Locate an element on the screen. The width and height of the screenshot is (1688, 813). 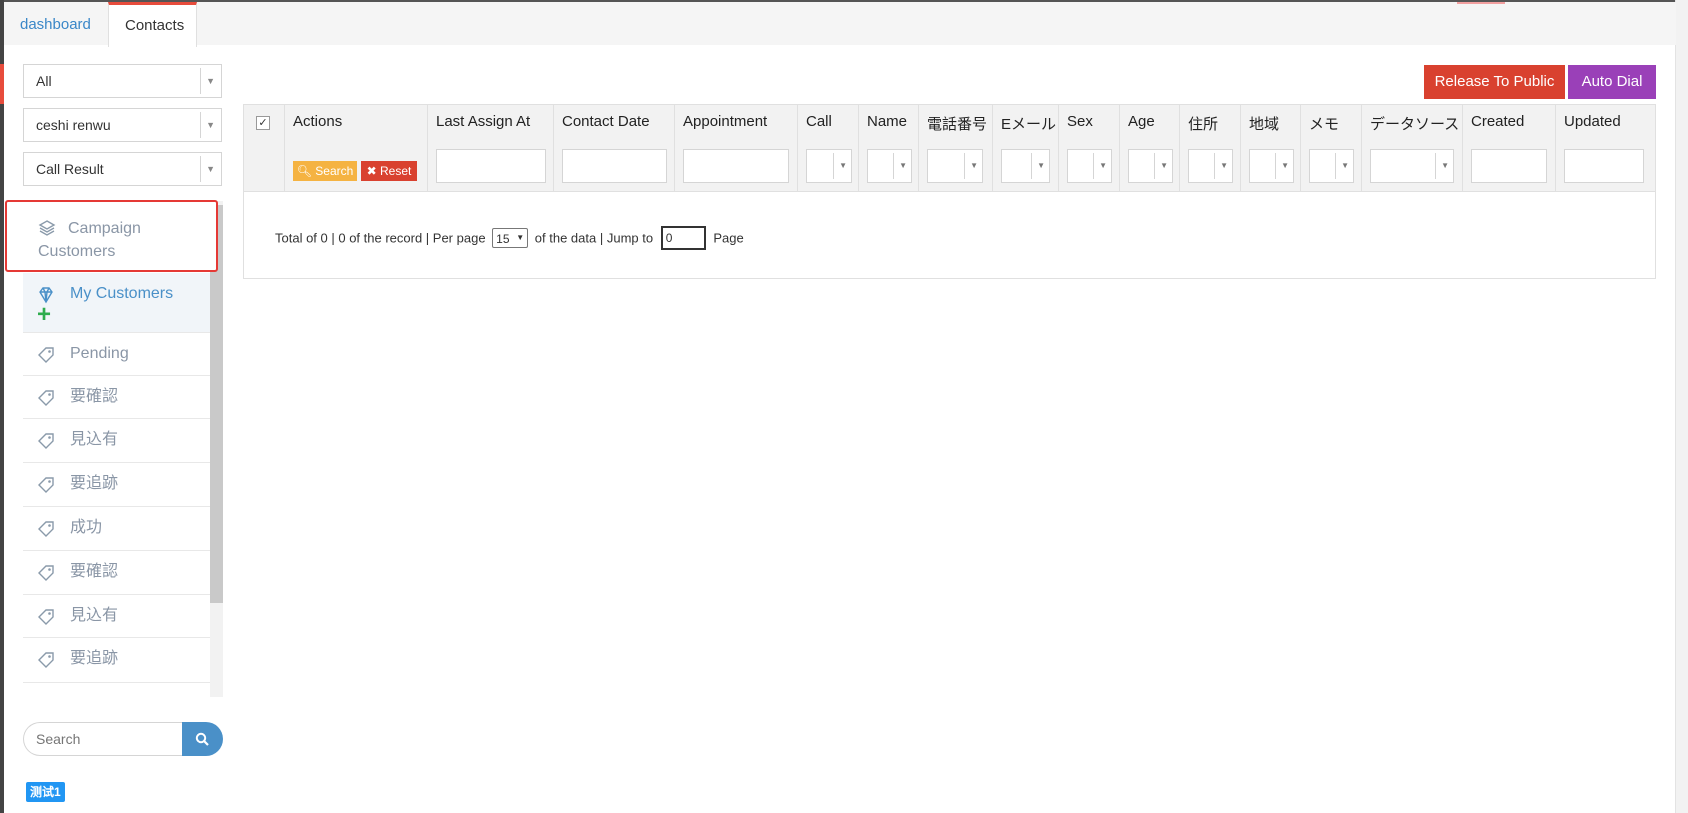
search-button is located at coordinates (202, 739).